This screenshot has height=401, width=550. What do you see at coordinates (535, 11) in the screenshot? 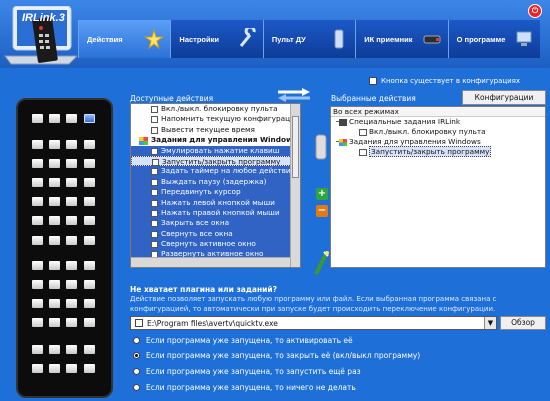
I see `close-button: ⏻` at bounding box center [535, 11].